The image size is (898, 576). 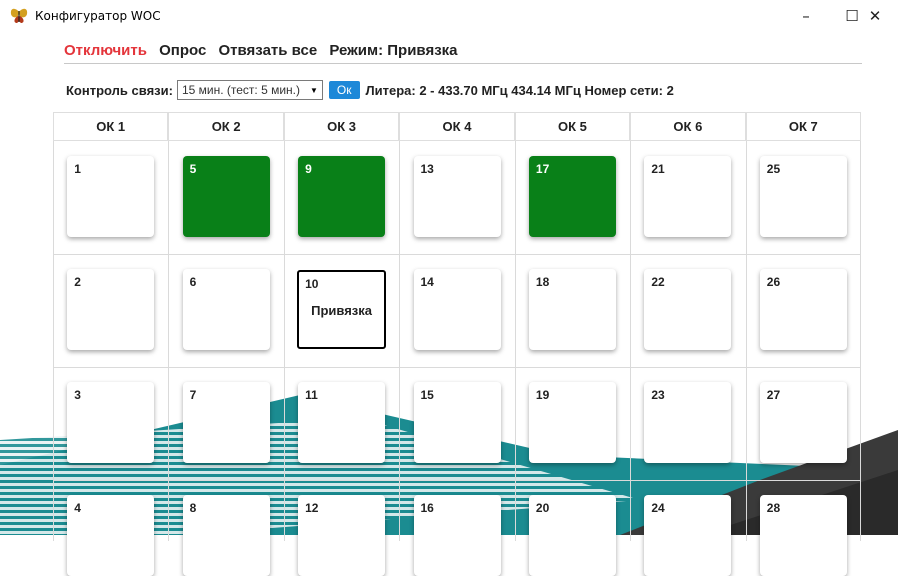 I want to click on sensor-number: 16, so click(x=427, y=508).